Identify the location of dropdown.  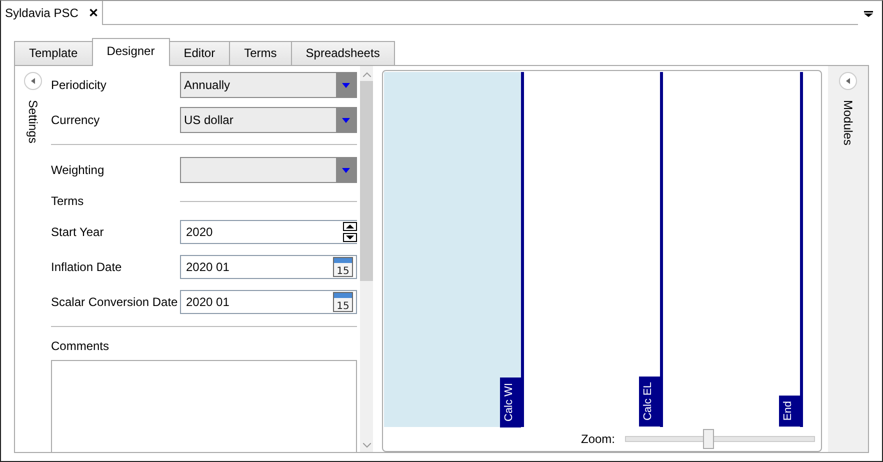
(268, 170).